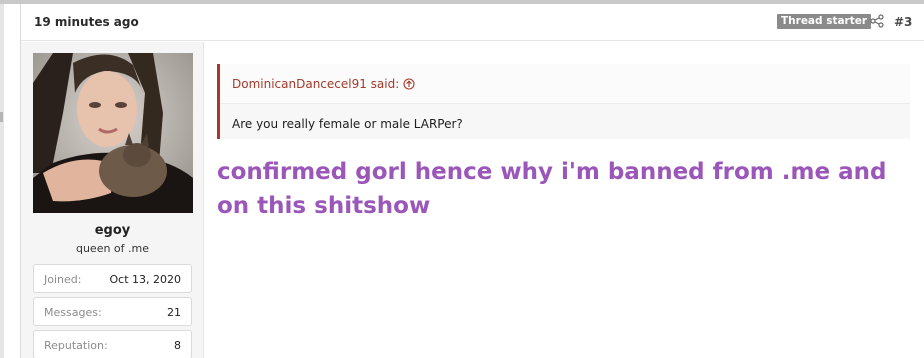 This screenshot has width=924, height=358. Describe the element at coordinates (877, 21) in the screenshot. I see `share-icon` at that location.